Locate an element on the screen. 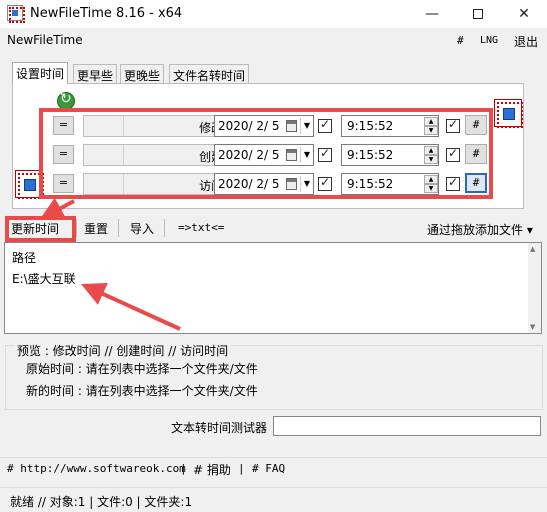 The width and height of the screenshot is (547, 512). tab-set-time: 设置时间 is located at coordinates (40, 73).